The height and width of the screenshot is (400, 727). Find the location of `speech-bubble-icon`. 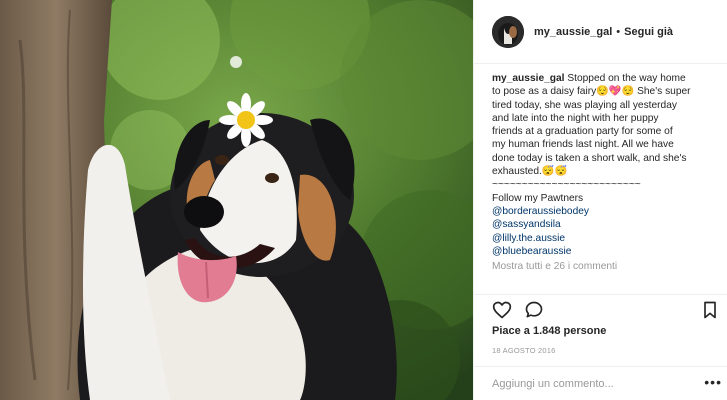

speech-bubble-icon is located at coordinates (534, 310).